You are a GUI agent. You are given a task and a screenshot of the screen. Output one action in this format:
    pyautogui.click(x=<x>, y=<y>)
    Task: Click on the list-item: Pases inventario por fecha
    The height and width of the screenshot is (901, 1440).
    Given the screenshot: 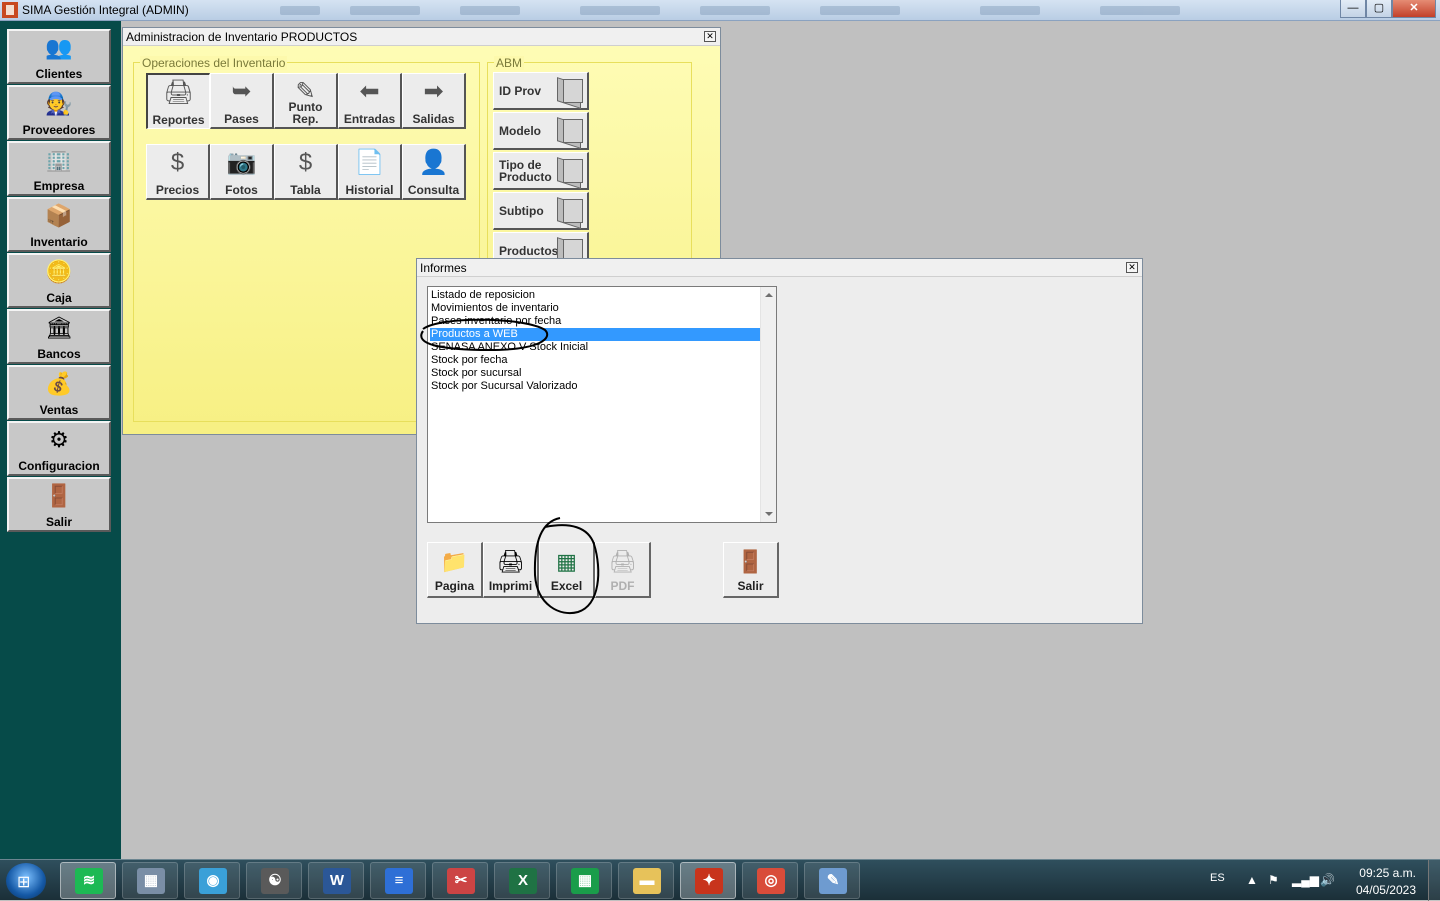 What is the action you would take?
    pyautogui.click(x=595, y=321)
    